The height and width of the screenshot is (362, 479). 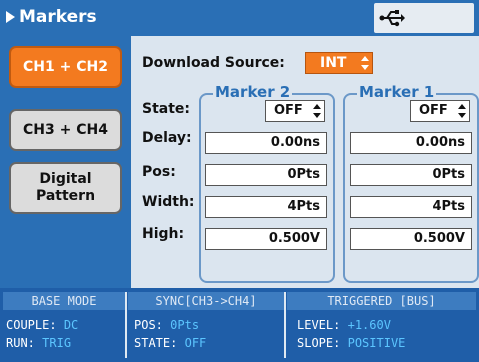 What do you see at coordinates (64, 301) in the screenshot?
I see `base-mode-header: BASE MODE` at bounding box center [64, 301].